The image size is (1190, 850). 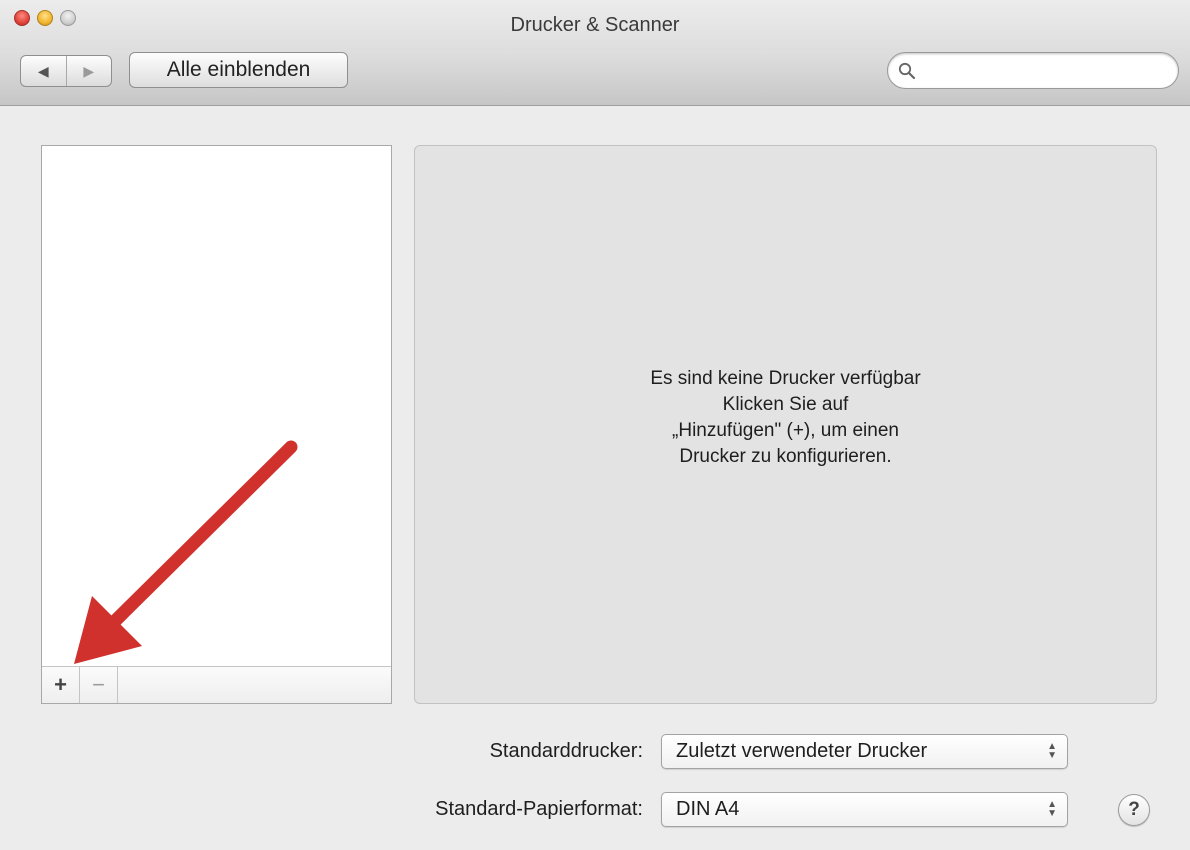 I want to click on paper-size-label: Standard-Papierformat:, so click(x=539, y=809).